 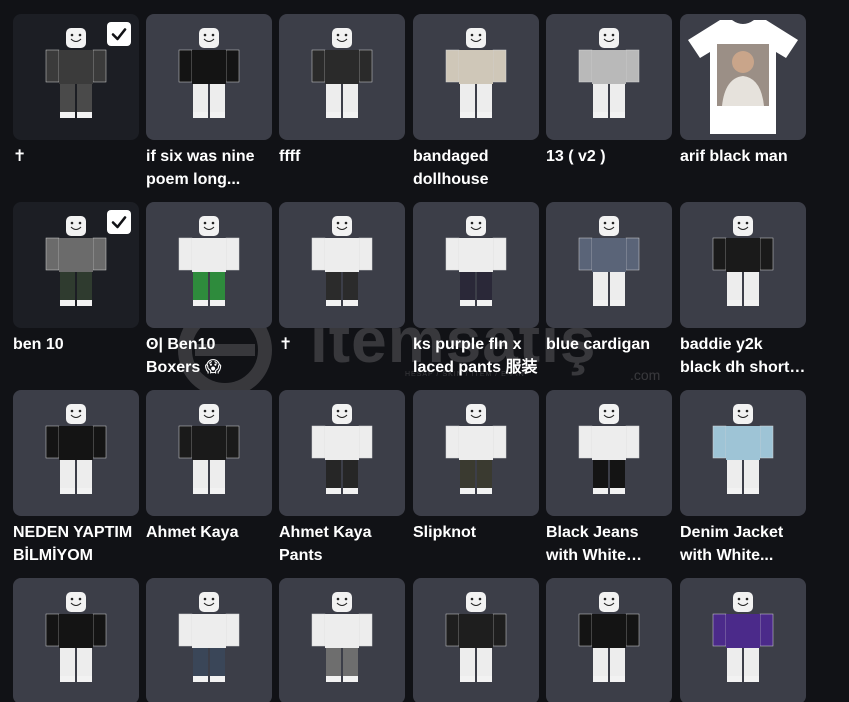 I want to click on watermark-tld: .com, so click(x=645, y=375).